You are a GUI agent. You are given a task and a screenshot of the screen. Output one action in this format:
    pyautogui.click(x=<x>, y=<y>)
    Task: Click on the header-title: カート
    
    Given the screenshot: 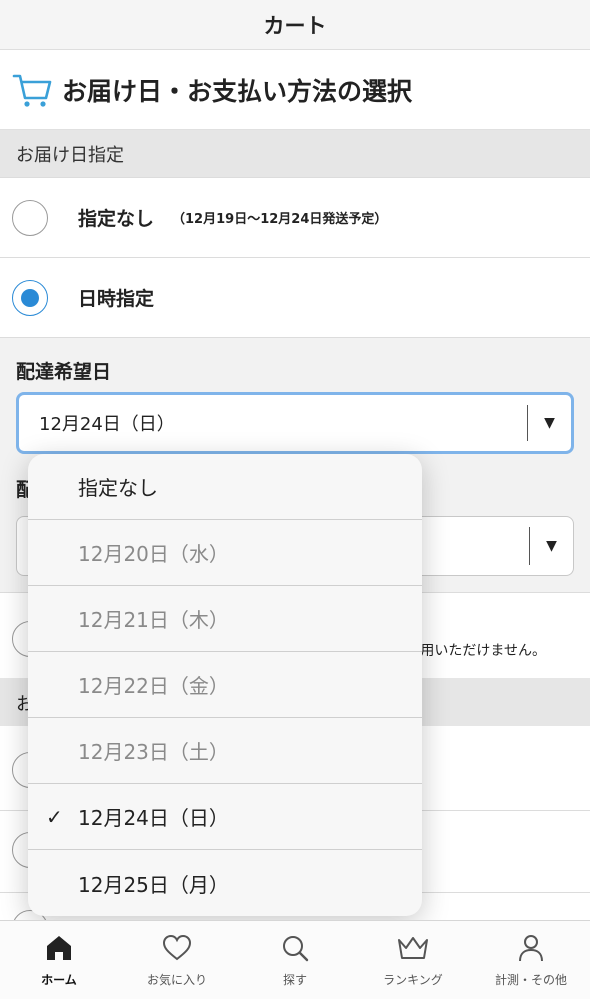 What is the action you would take?
    pyautogui.click(x=295, y=25)
    